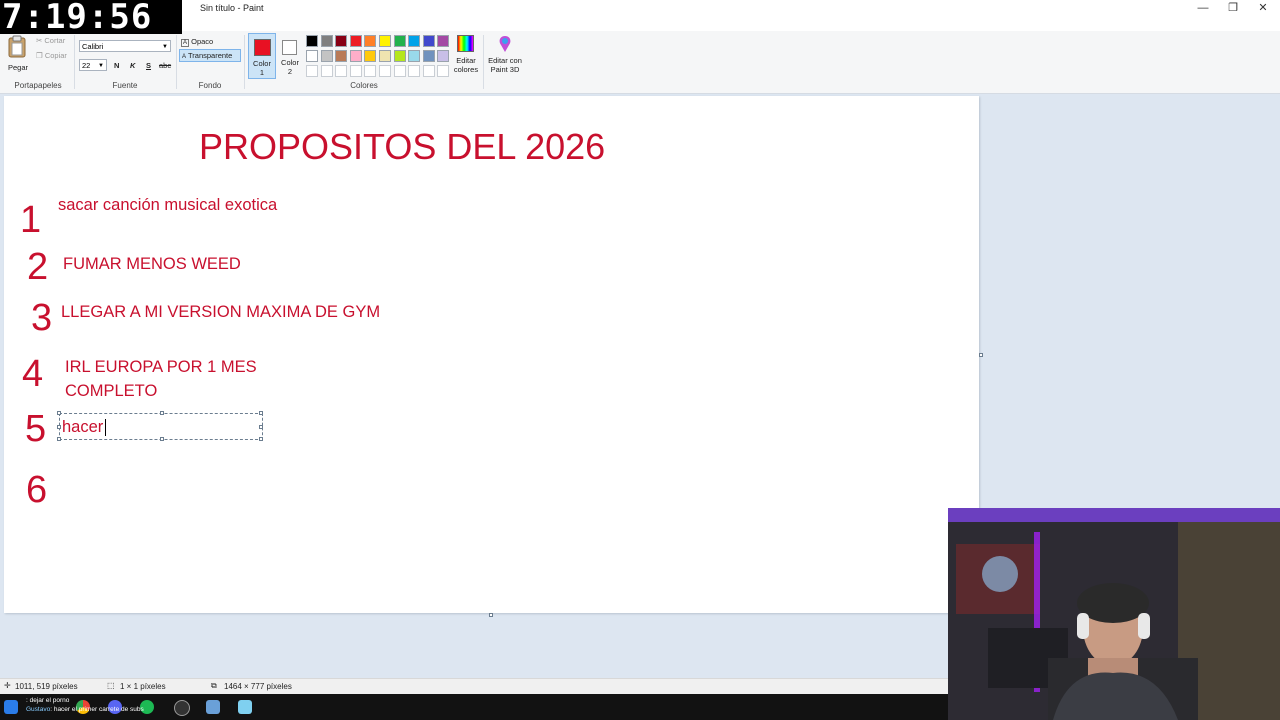 Image resolution: width=1280 pixels, height=720 pixels. Describe the element at coordinates (39, 40) in the screenshot. I see `scissors-icon: ✂` at that location.